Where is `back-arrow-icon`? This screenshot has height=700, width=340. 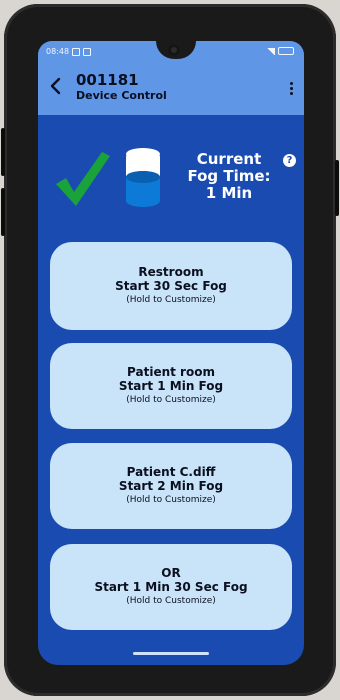 back-arrow-icon is located at coordinates (55, 86).